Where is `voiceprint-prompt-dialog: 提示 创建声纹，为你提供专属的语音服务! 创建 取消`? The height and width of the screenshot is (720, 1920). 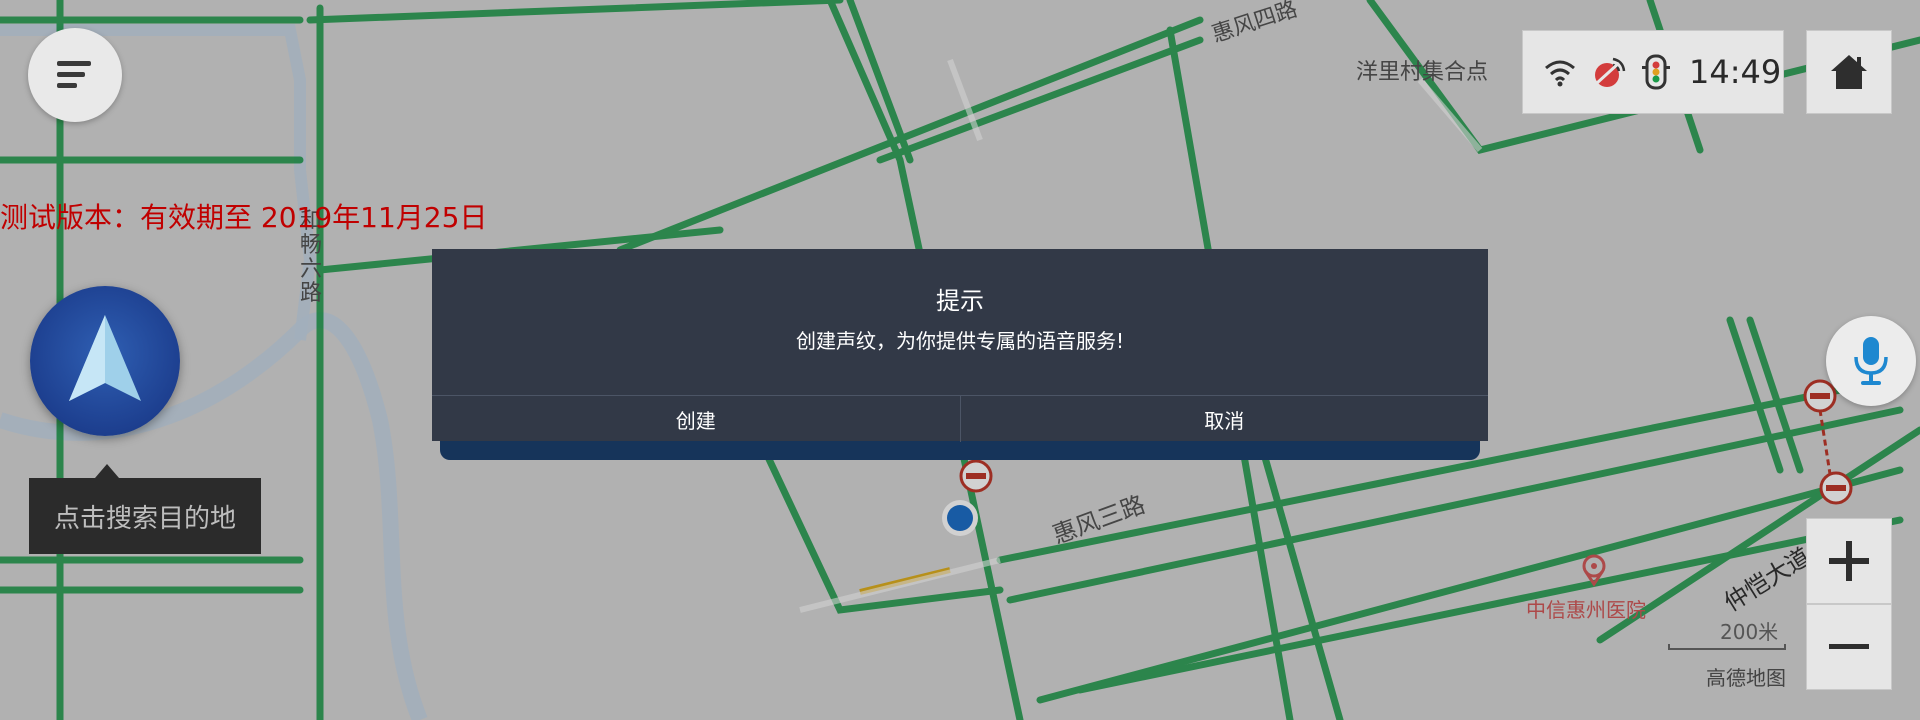
voiceprint-prompt-dialog: 提示 创建声纹，为你提供专属的语音服务! 创建 取消 is located at coordinates (960, 345).